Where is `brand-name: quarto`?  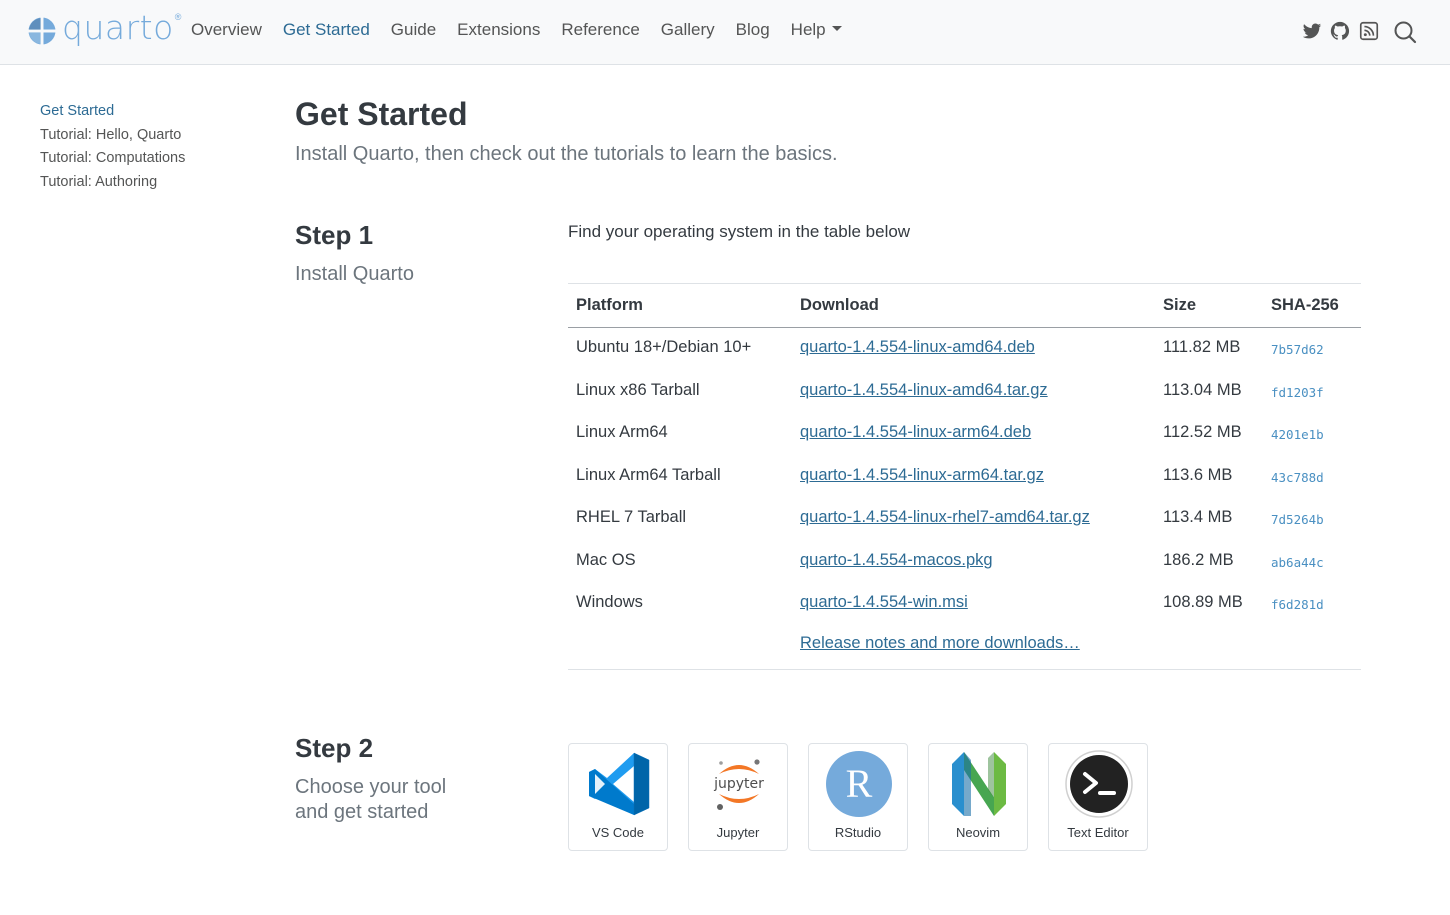 brand-name: quarto is located at coordinates (118, 27).